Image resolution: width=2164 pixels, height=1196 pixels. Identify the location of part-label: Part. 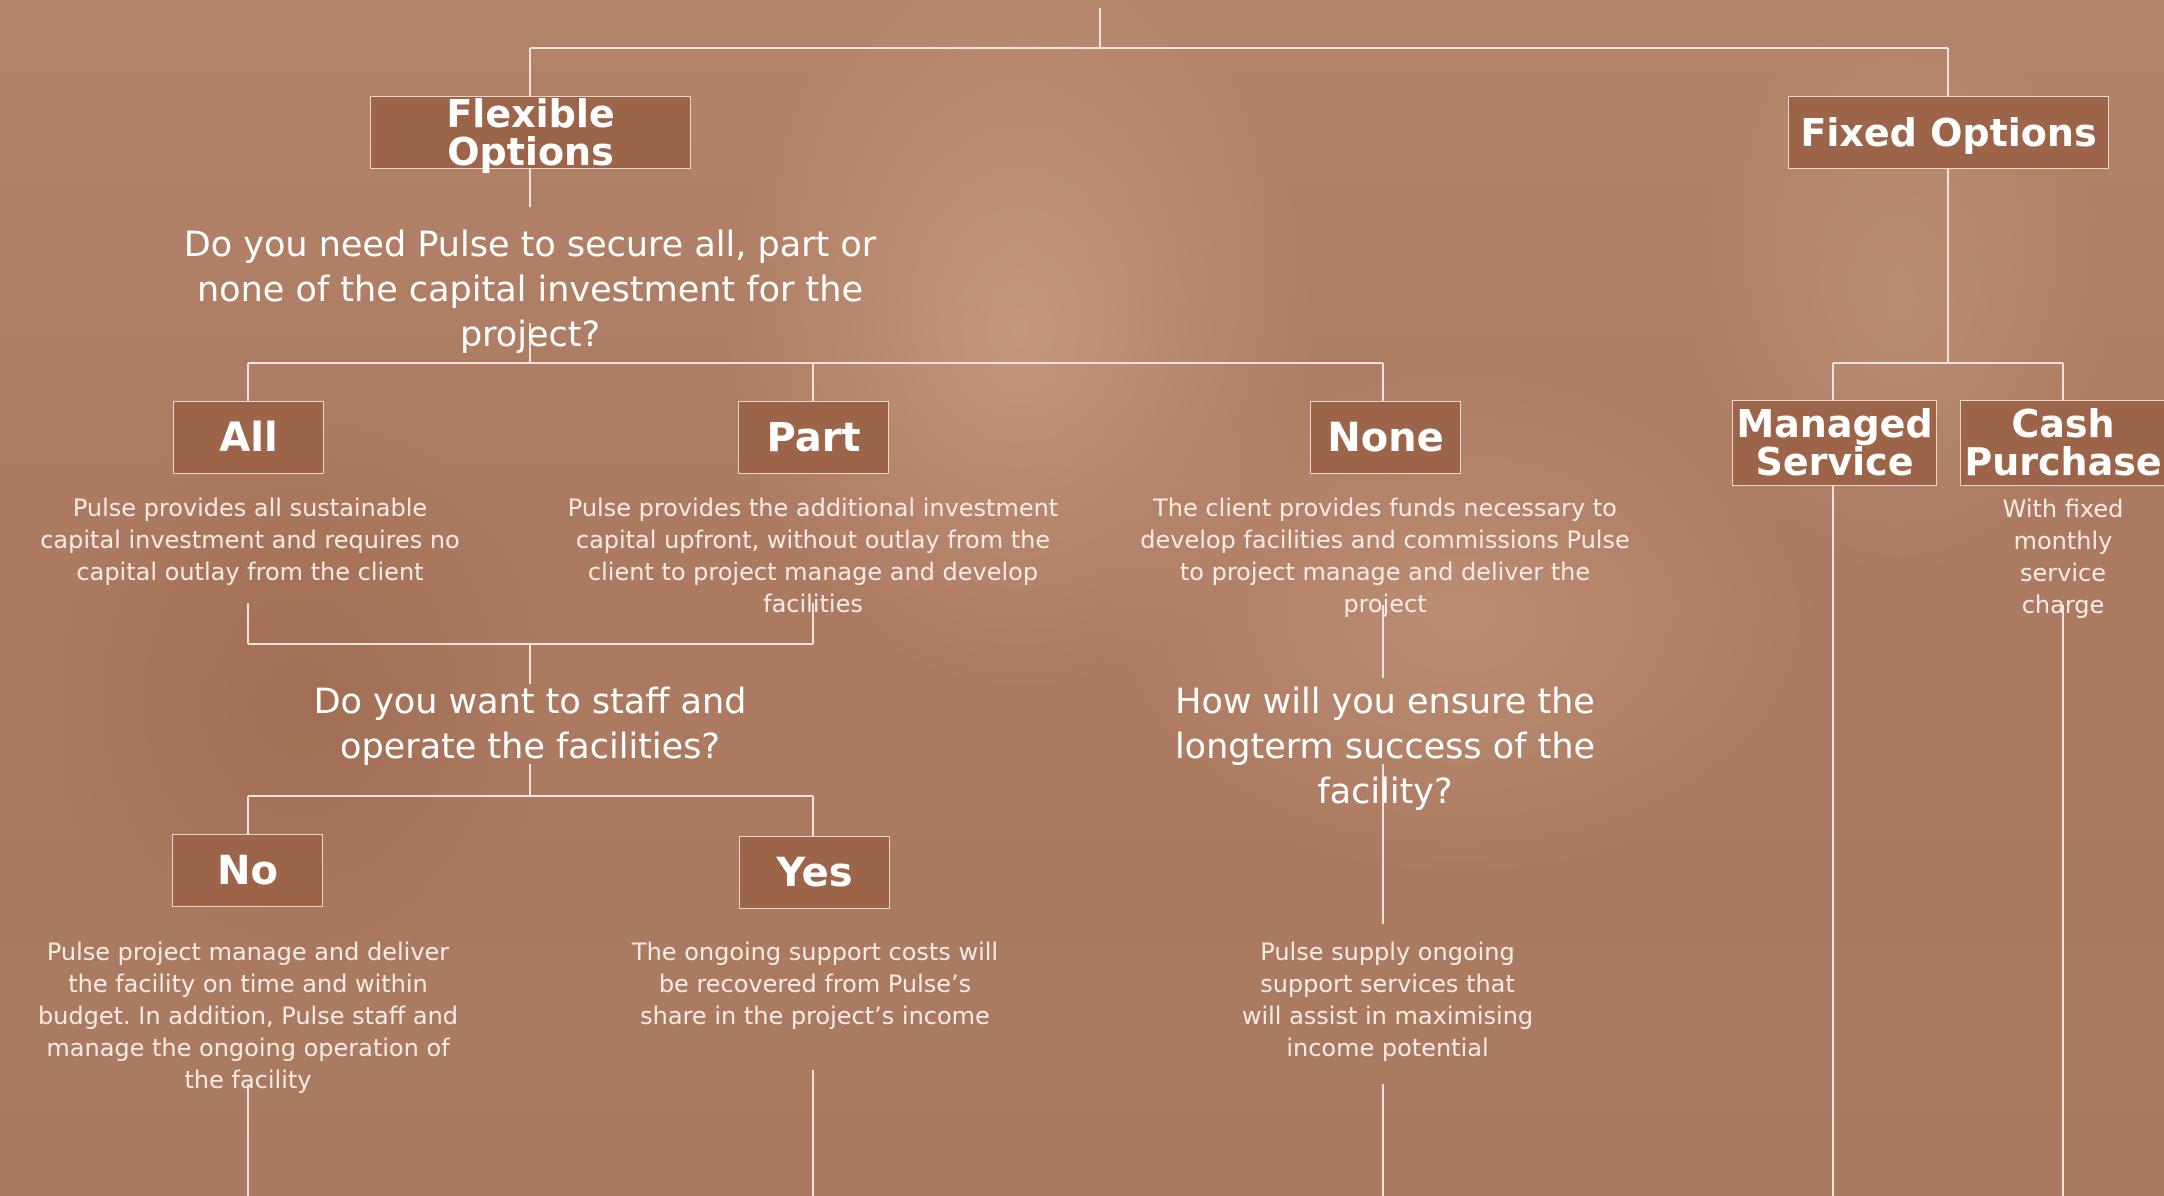
(813, 437).